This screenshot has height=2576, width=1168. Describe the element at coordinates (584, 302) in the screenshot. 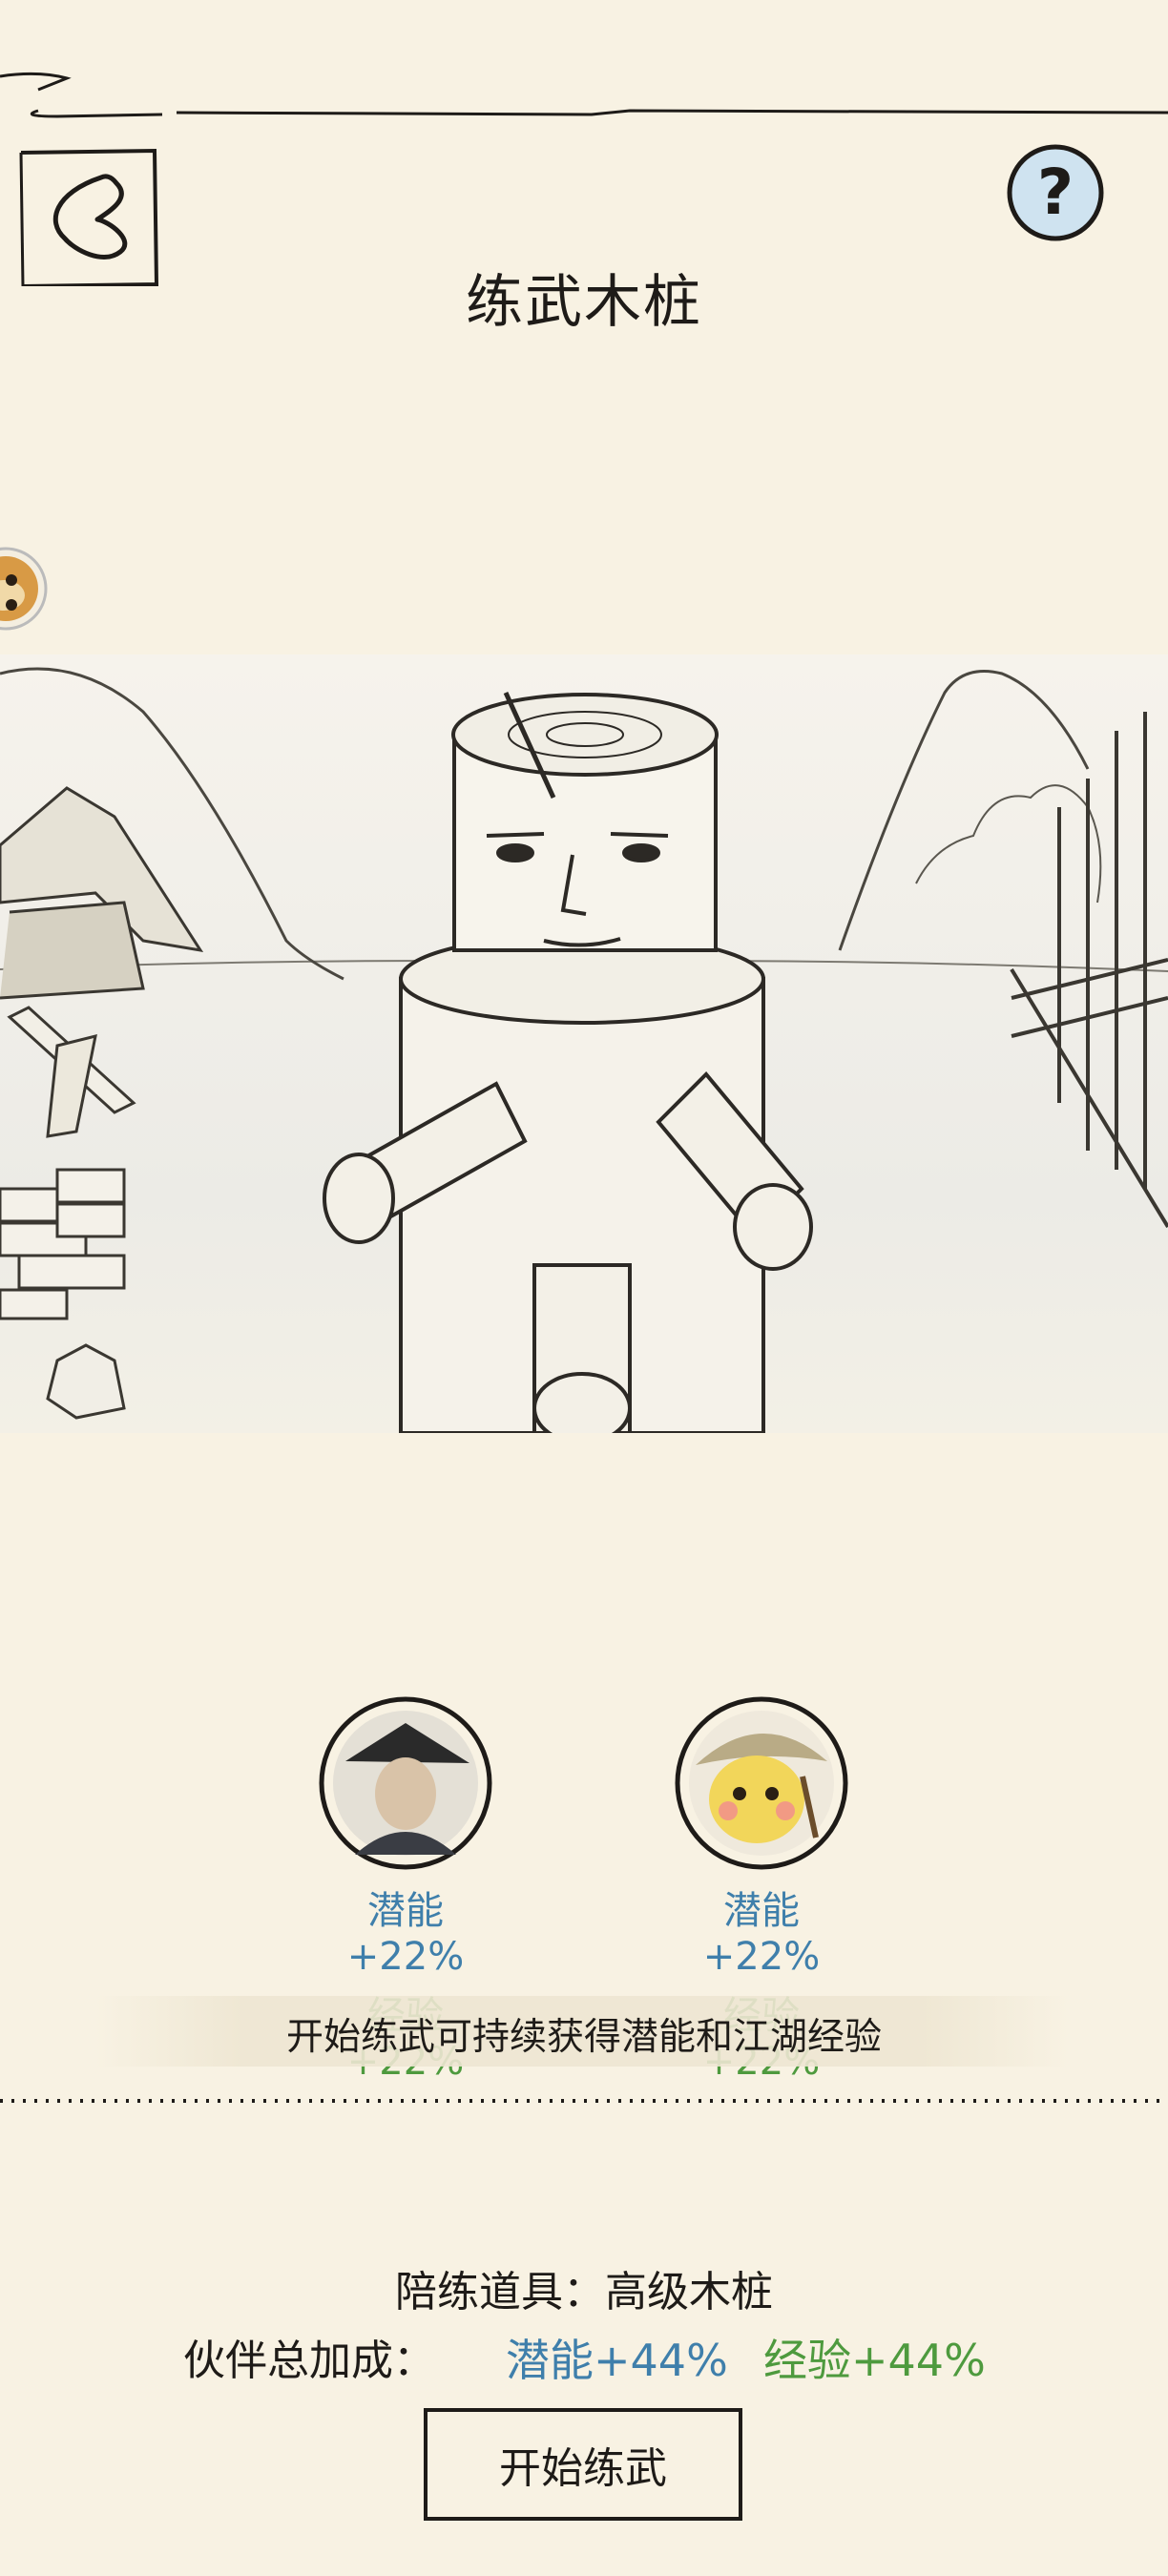

I see `page-title: 练武木桩` at that location.